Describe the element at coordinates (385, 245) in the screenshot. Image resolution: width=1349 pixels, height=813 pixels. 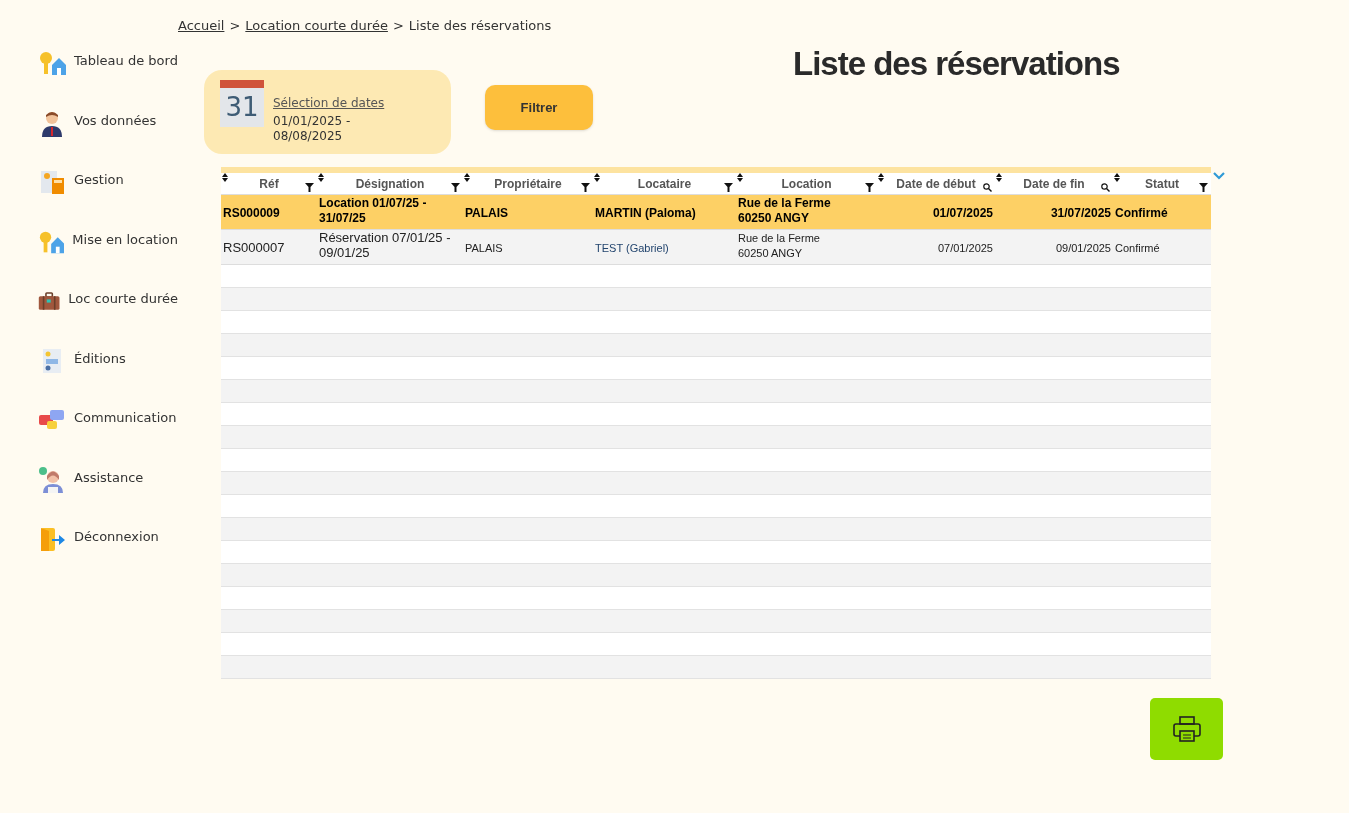
I see `table-cell-text: Réservation 07/01/25 - 09/01/25` at that location.